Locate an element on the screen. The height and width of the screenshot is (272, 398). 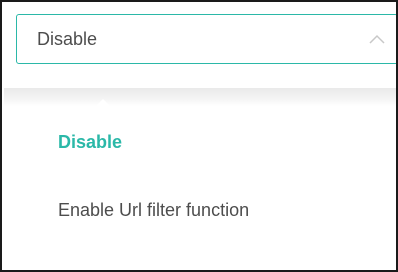
dropdown-top-shadow is located at coordinates (200, 97).